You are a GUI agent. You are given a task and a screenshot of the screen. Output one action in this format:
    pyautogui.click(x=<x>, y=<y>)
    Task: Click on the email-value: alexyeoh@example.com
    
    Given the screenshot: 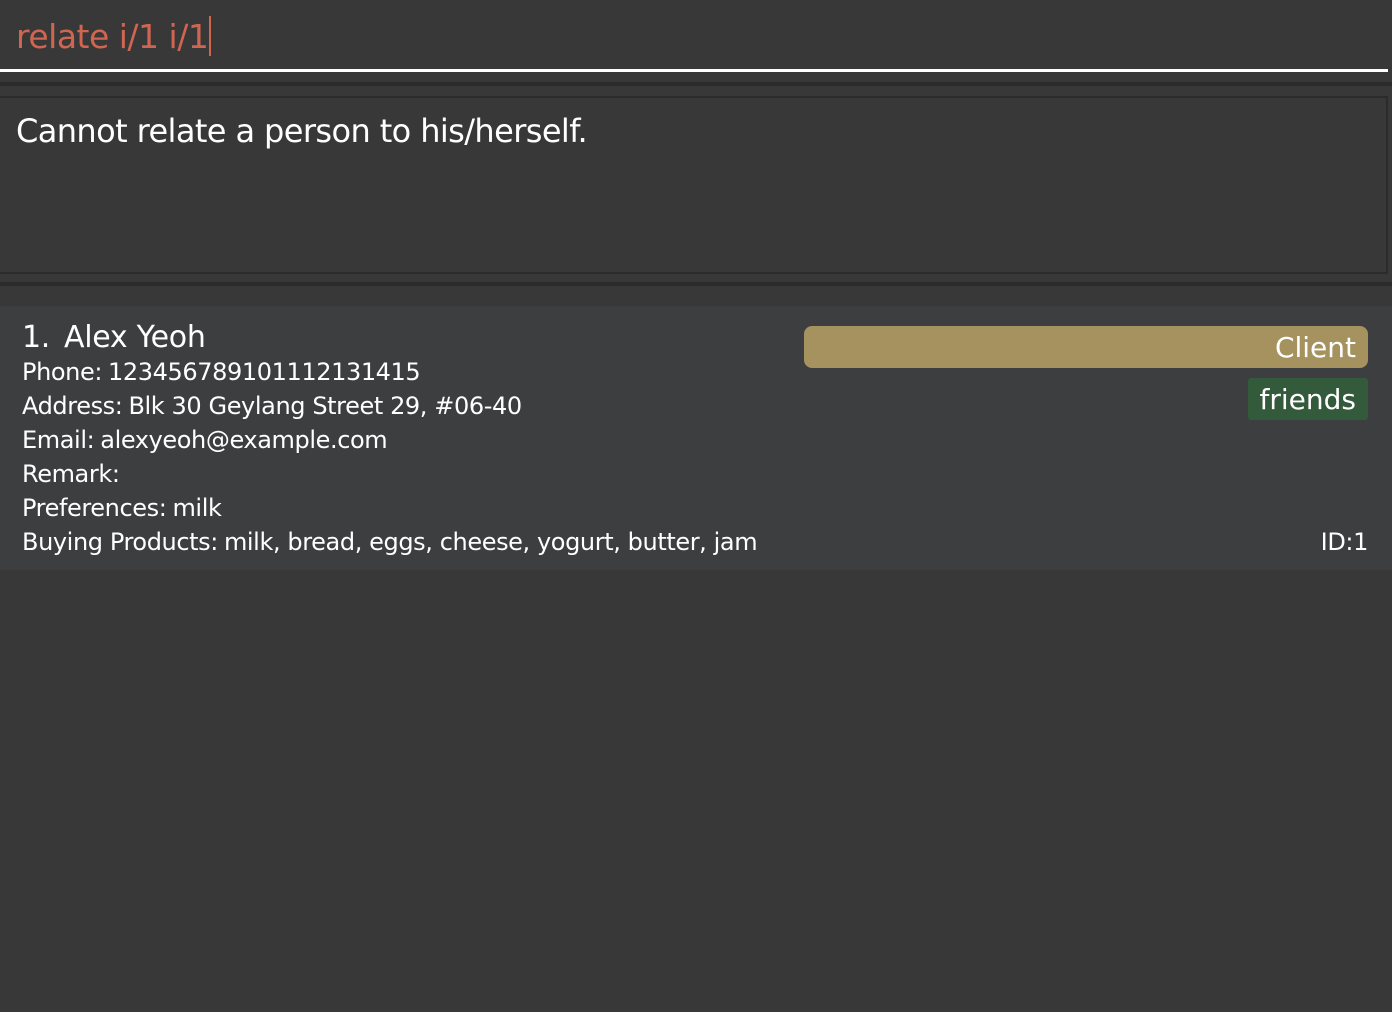 What is the action you would take?
    pyautogui.click(x=244, y=440)
    